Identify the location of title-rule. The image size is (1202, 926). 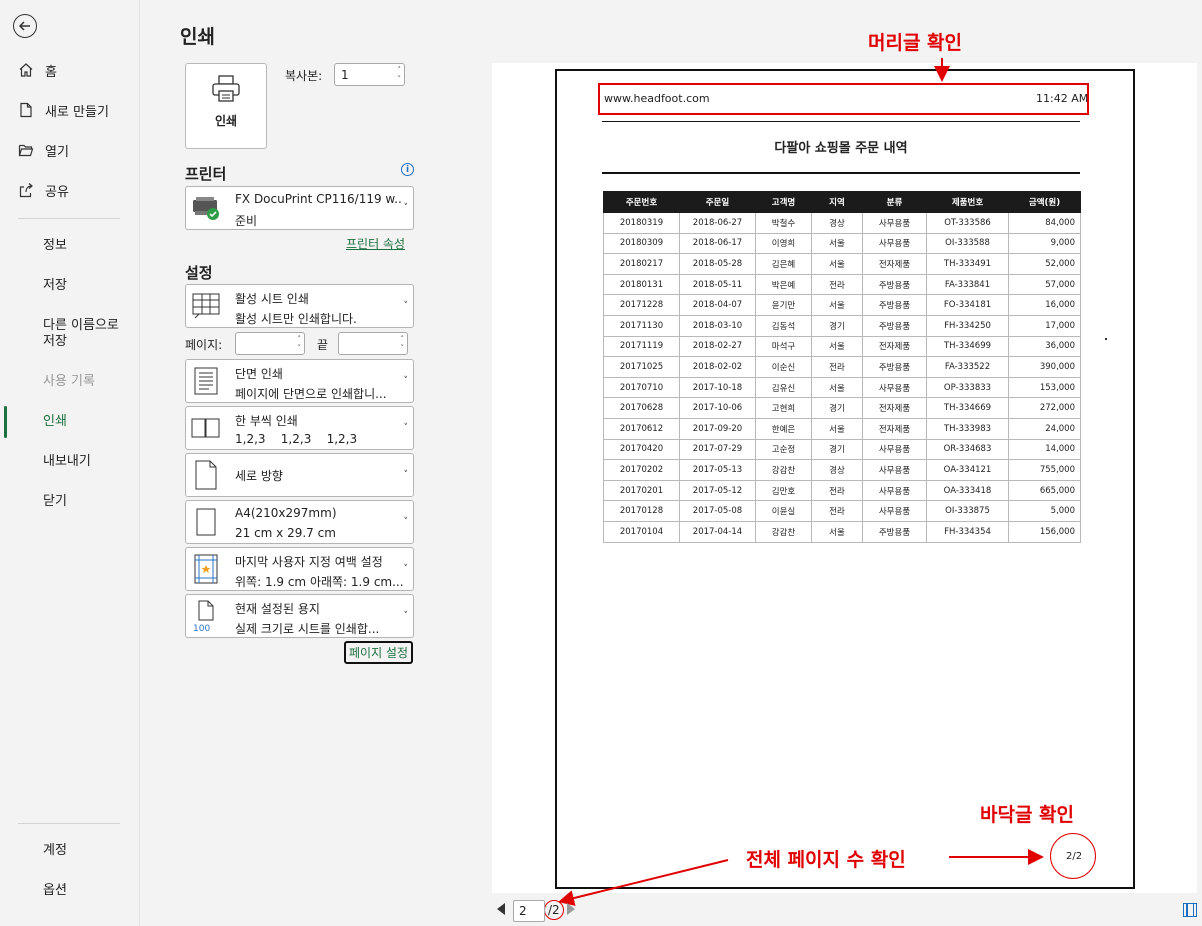
(841, 173).